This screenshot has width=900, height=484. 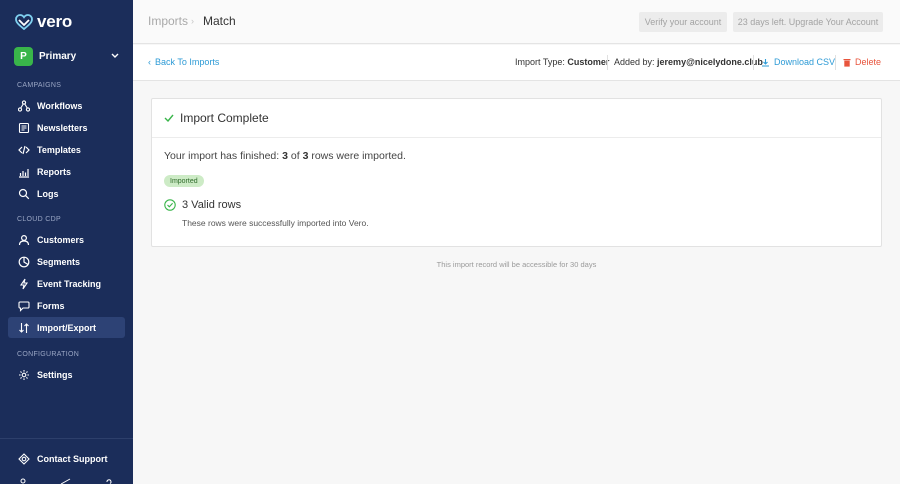 I want to click on logo: vero, so click(x=43, y=22).